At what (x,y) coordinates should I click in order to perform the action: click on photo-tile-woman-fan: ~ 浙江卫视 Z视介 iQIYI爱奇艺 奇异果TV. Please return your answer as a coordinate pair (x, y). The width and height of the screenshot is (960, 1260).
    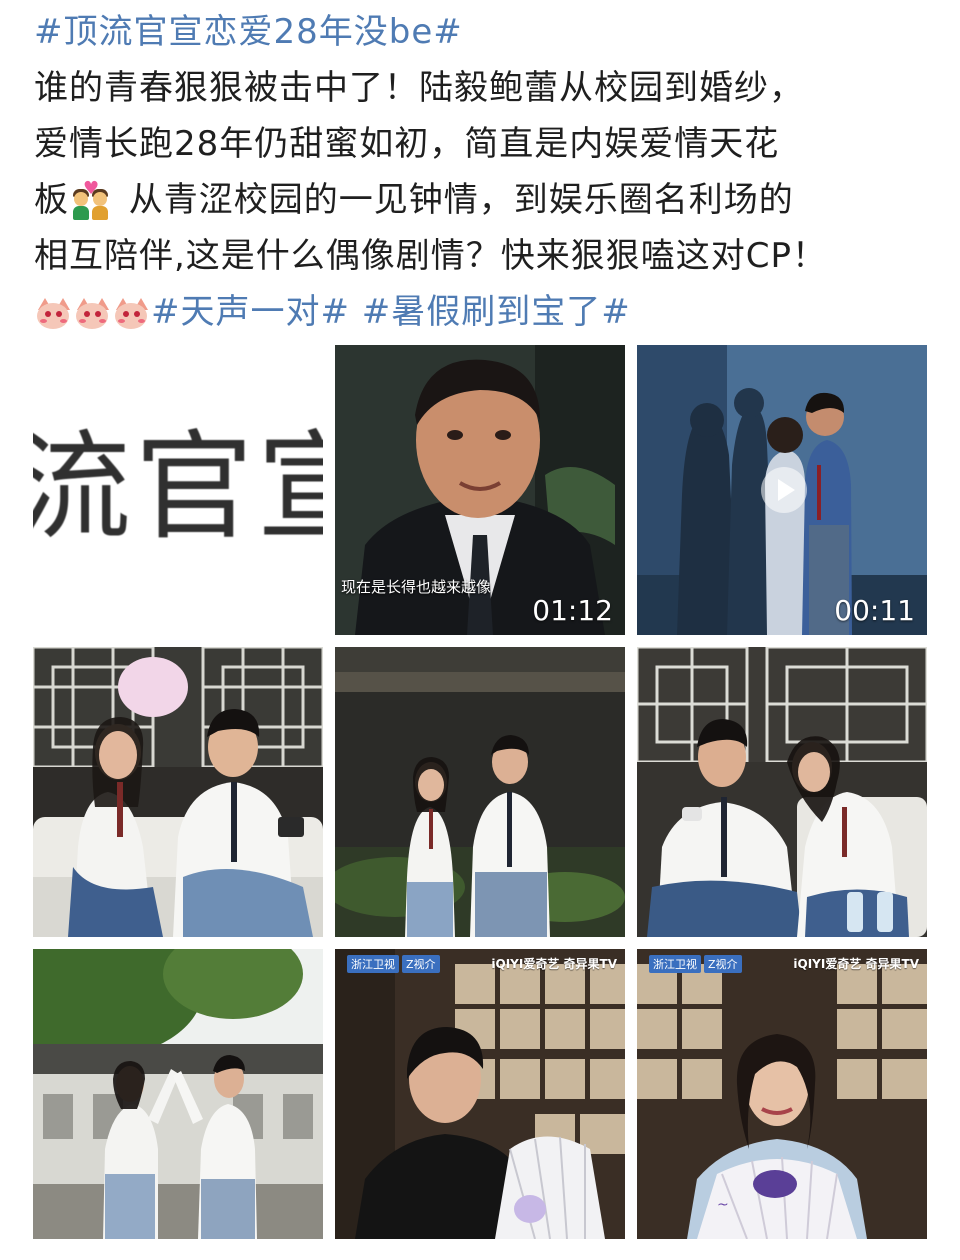
    Looking at the image, I should click on (782, 1094).